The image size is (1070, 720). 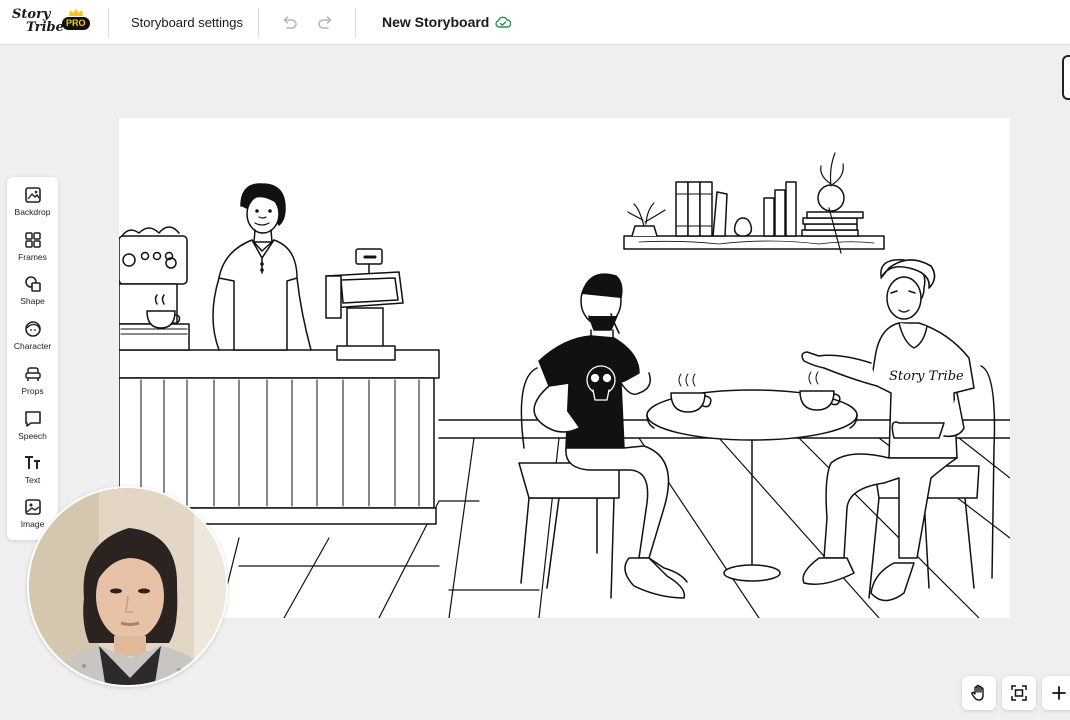 I want to click on tool-text: Text, so click(x=32, y=474).